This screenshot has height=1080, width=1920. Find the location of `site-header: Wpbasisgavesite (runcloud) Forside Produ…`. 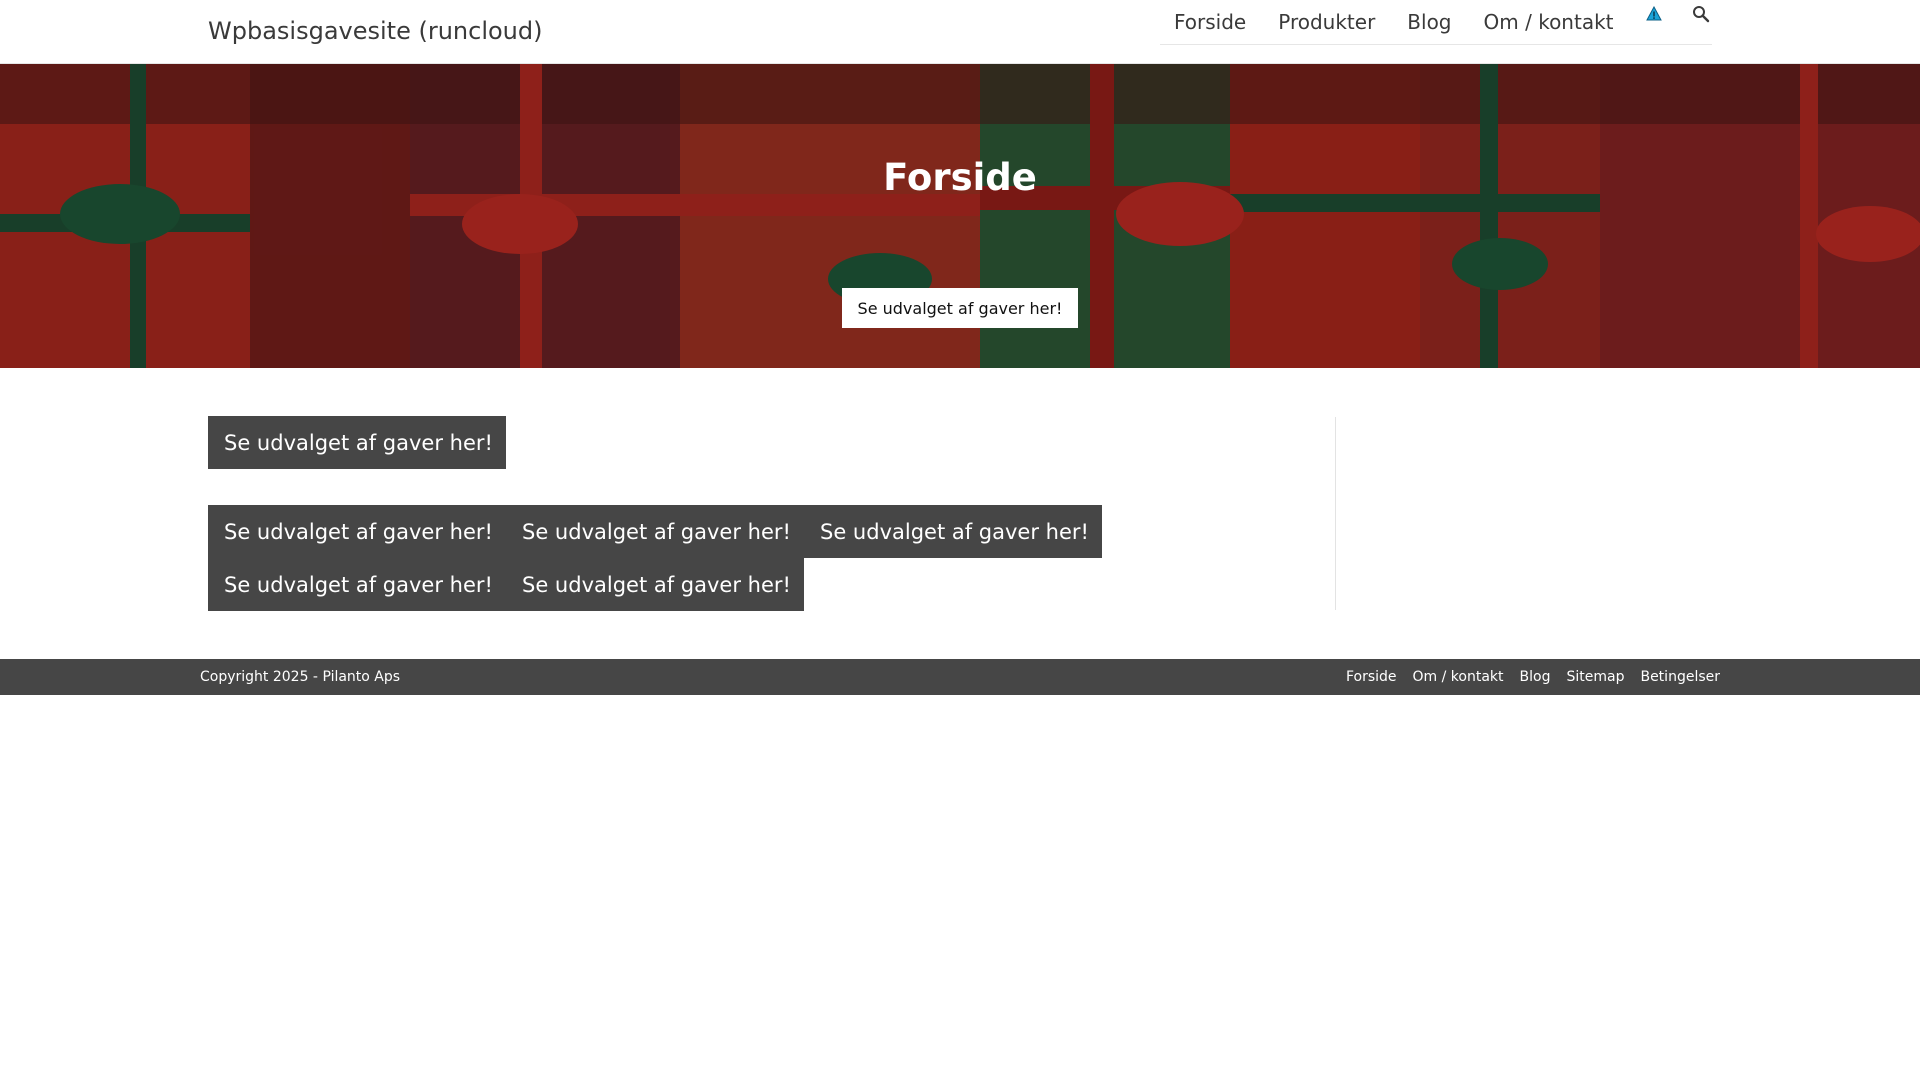

site-header: Wpbasisgavesite (runcloud) Forside Produ… is located at coordinates (960, 32).